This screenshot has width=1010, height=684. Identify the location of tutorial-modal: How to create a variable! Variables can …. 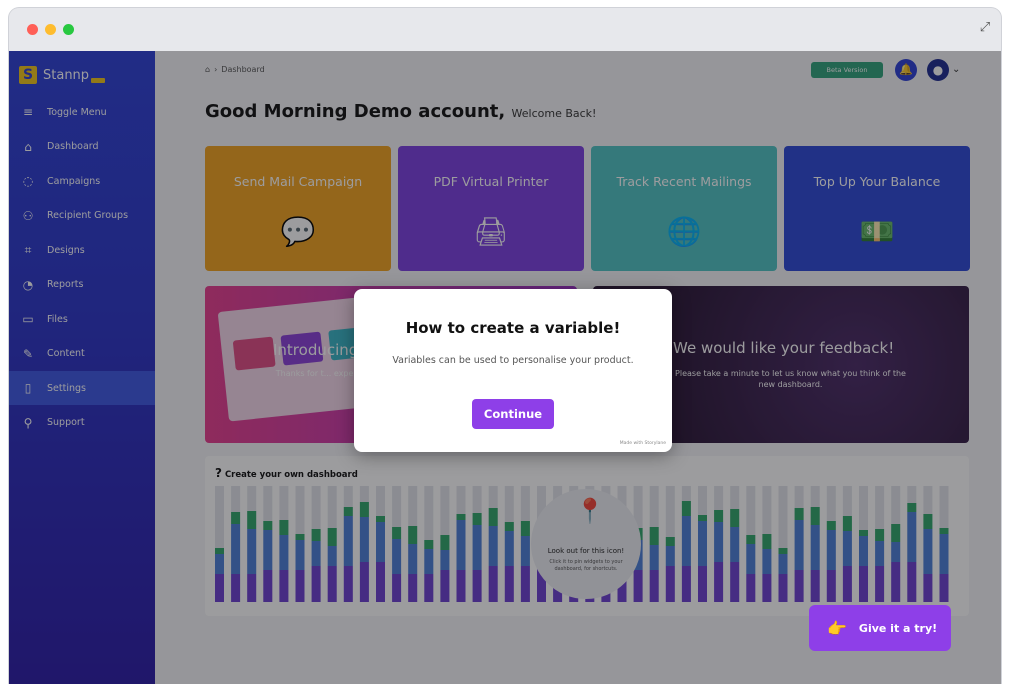
(513, 370).